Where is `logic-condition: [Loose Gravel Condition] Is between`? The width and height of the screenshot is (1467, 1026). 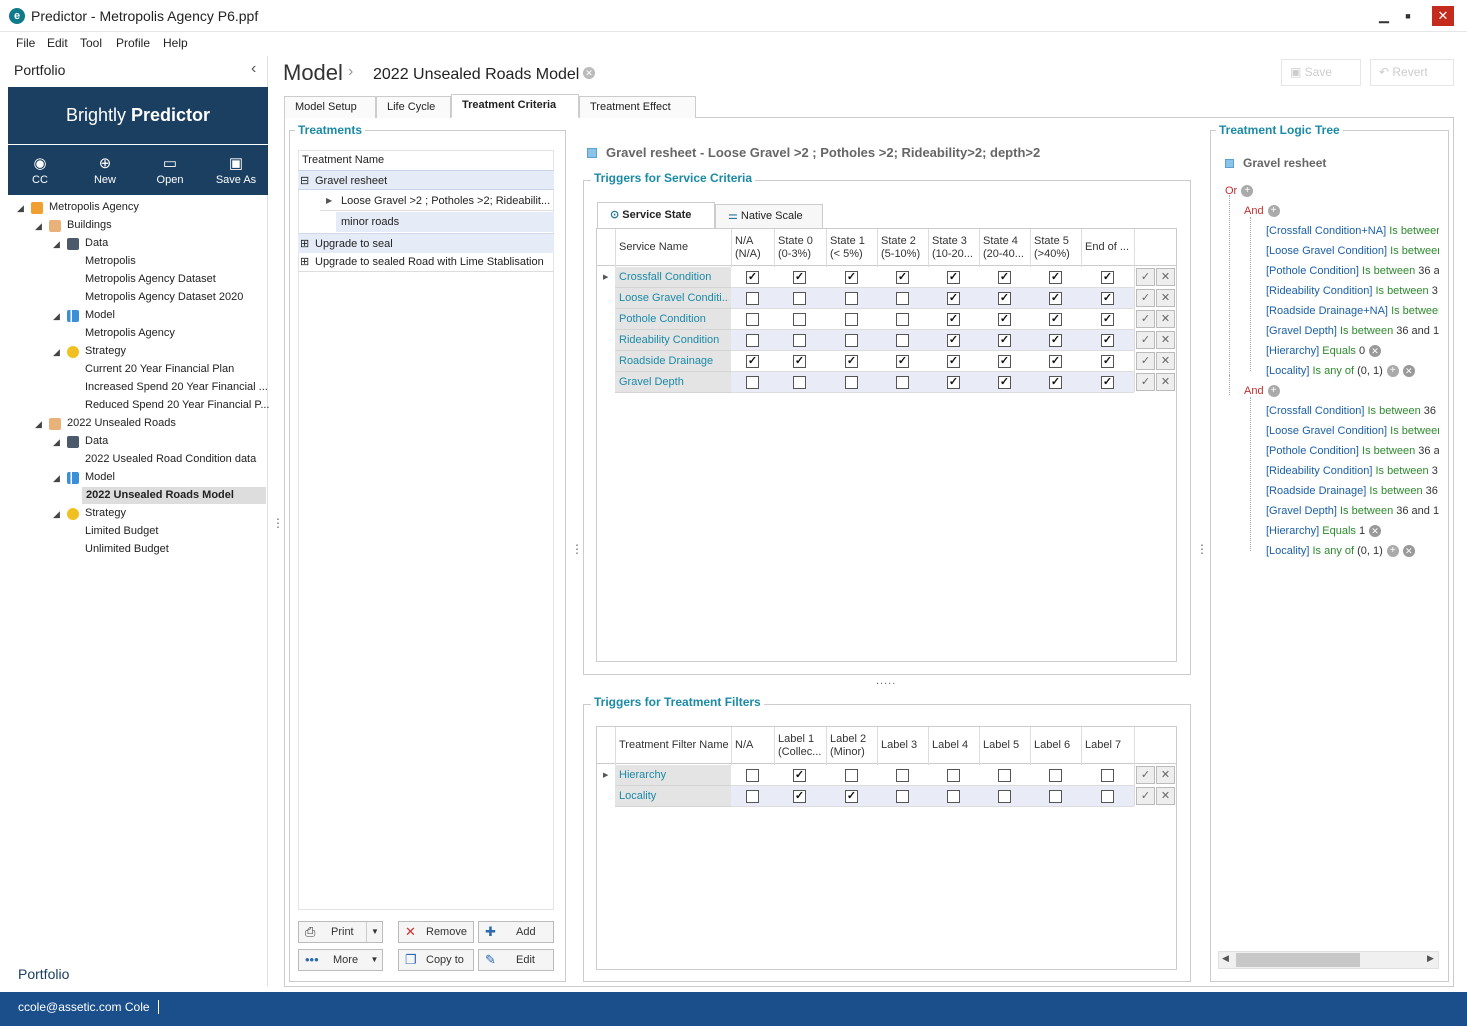
logic-condition: [Loose Gravel Condition] Is between is located at coordinates (1352, 251).